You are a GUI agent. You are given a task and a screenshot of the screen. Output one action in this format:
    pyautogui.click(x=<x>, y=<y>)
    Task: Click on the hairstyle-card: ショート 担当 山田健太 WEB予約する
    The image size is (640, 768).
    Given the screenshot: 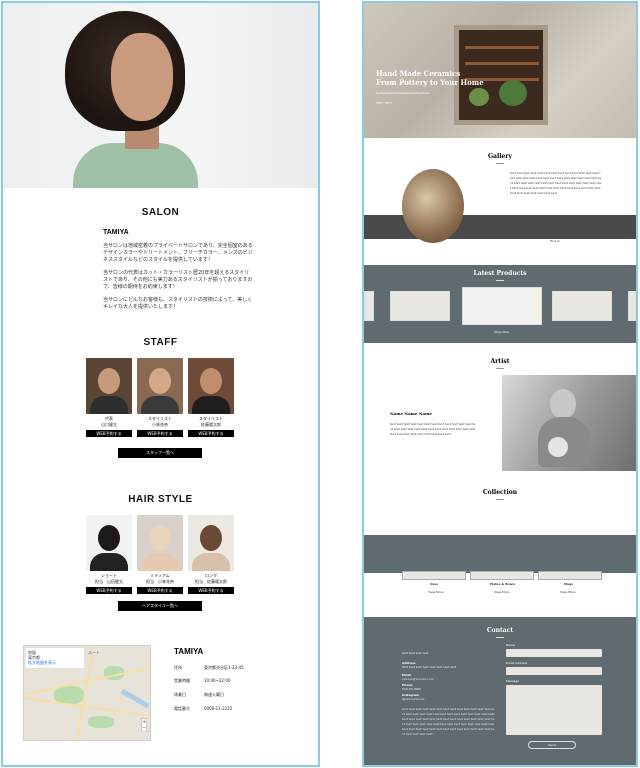 What is the action you would take?
    pyautogui.click(x=109, y=554)
    